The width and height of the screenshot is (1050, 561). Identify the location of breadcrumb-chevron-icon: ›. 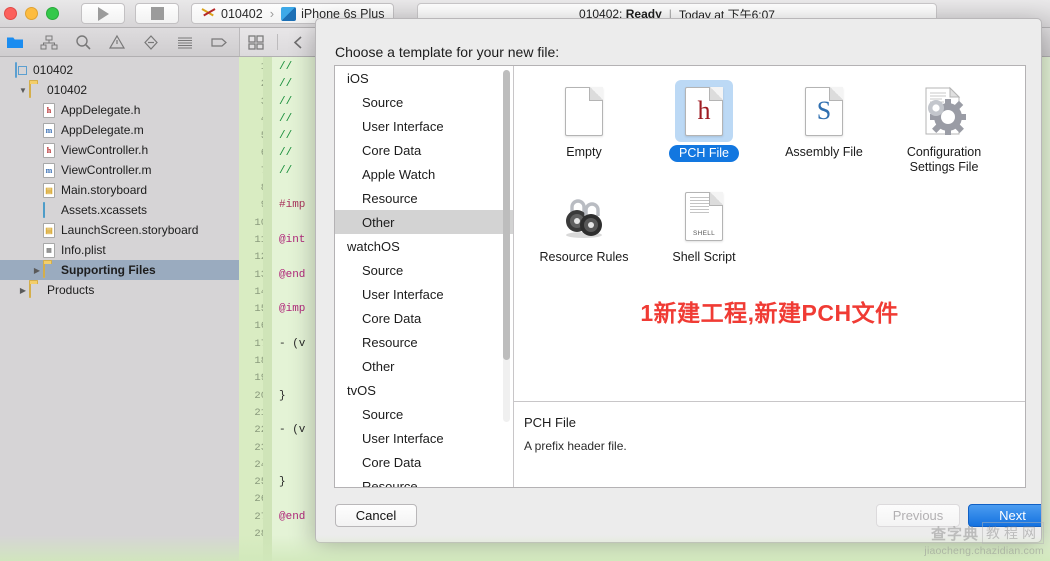
(272, 13).